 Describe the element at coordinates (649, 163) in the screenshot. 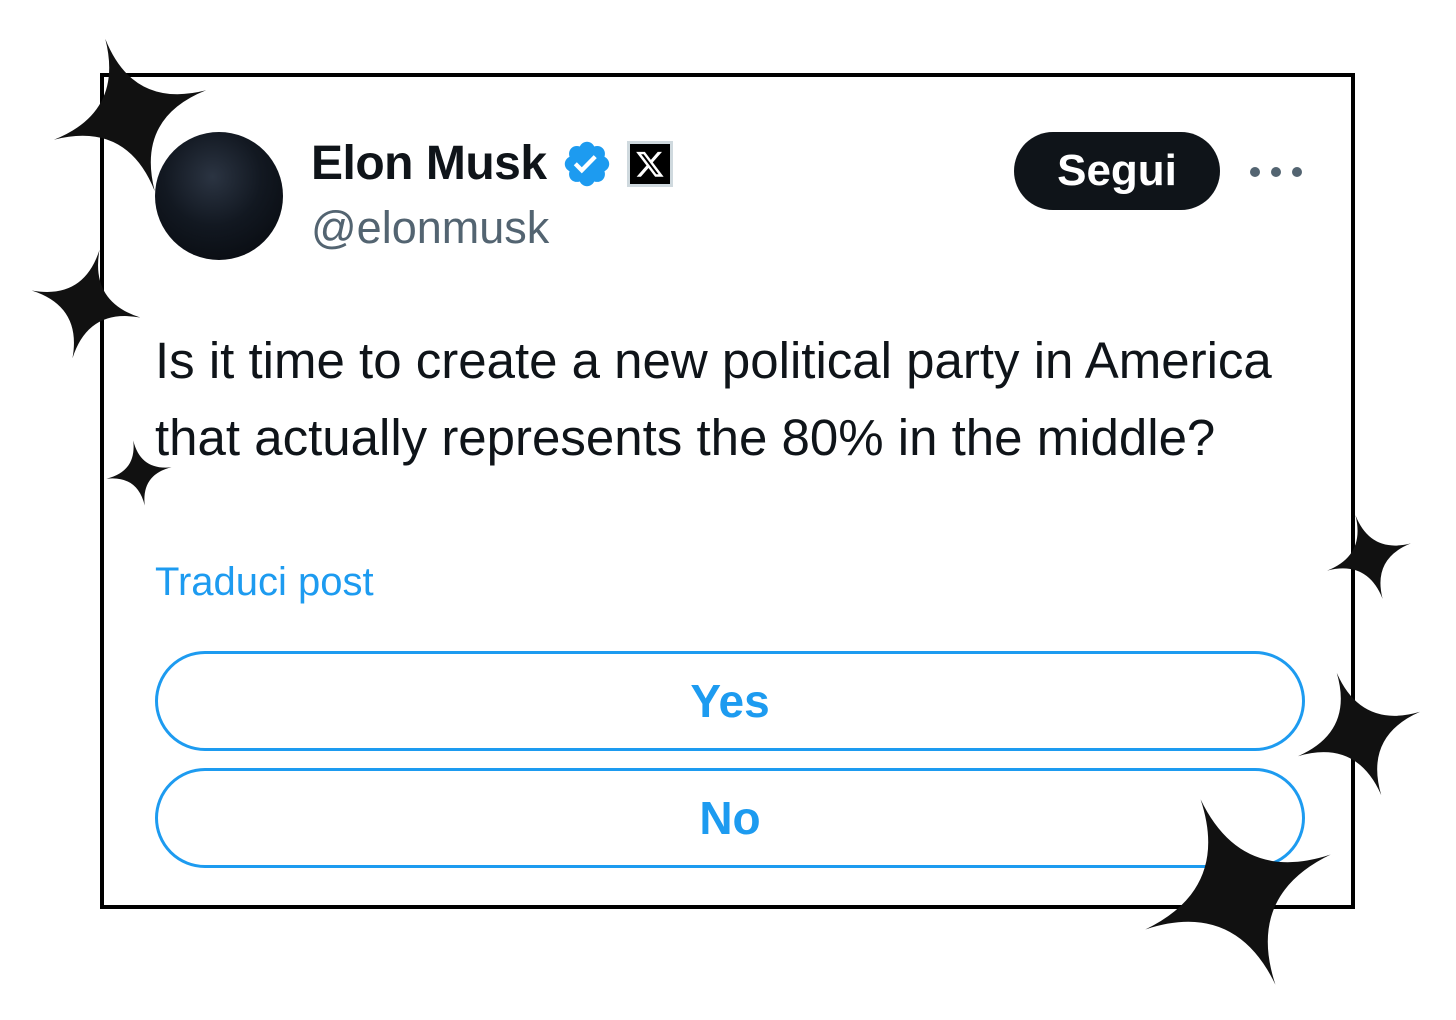

I see `x-logo-icon` at that location.